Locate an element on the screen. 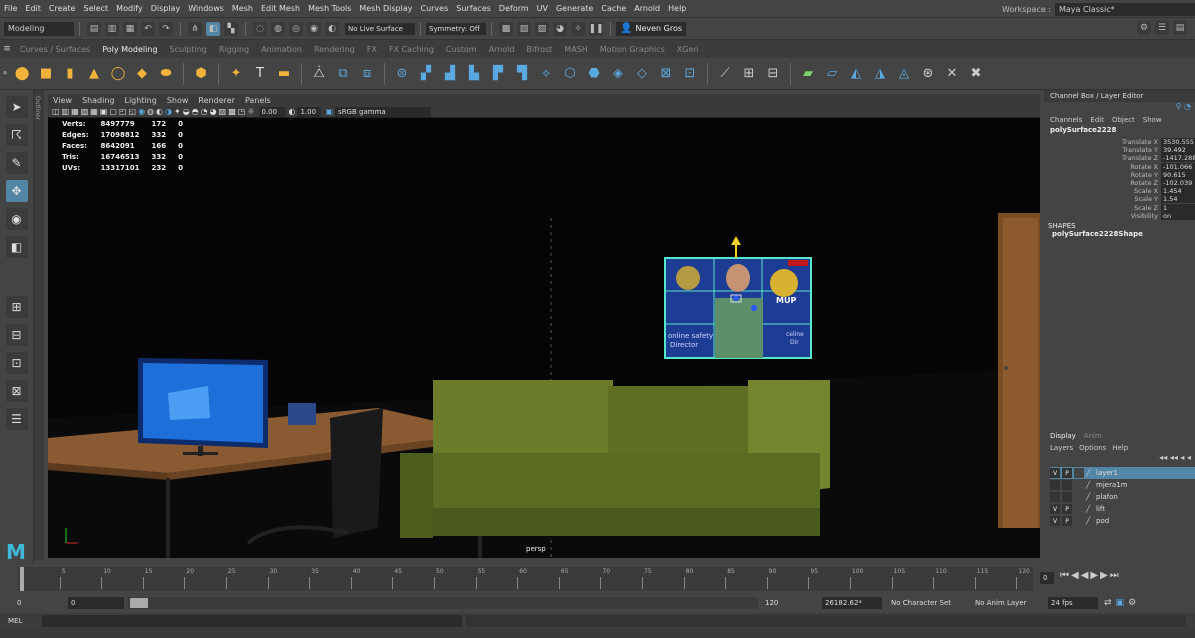 This screenshot has height=638, width=1195. combine-icon: ⧊ is located at coordinates (319, 74).